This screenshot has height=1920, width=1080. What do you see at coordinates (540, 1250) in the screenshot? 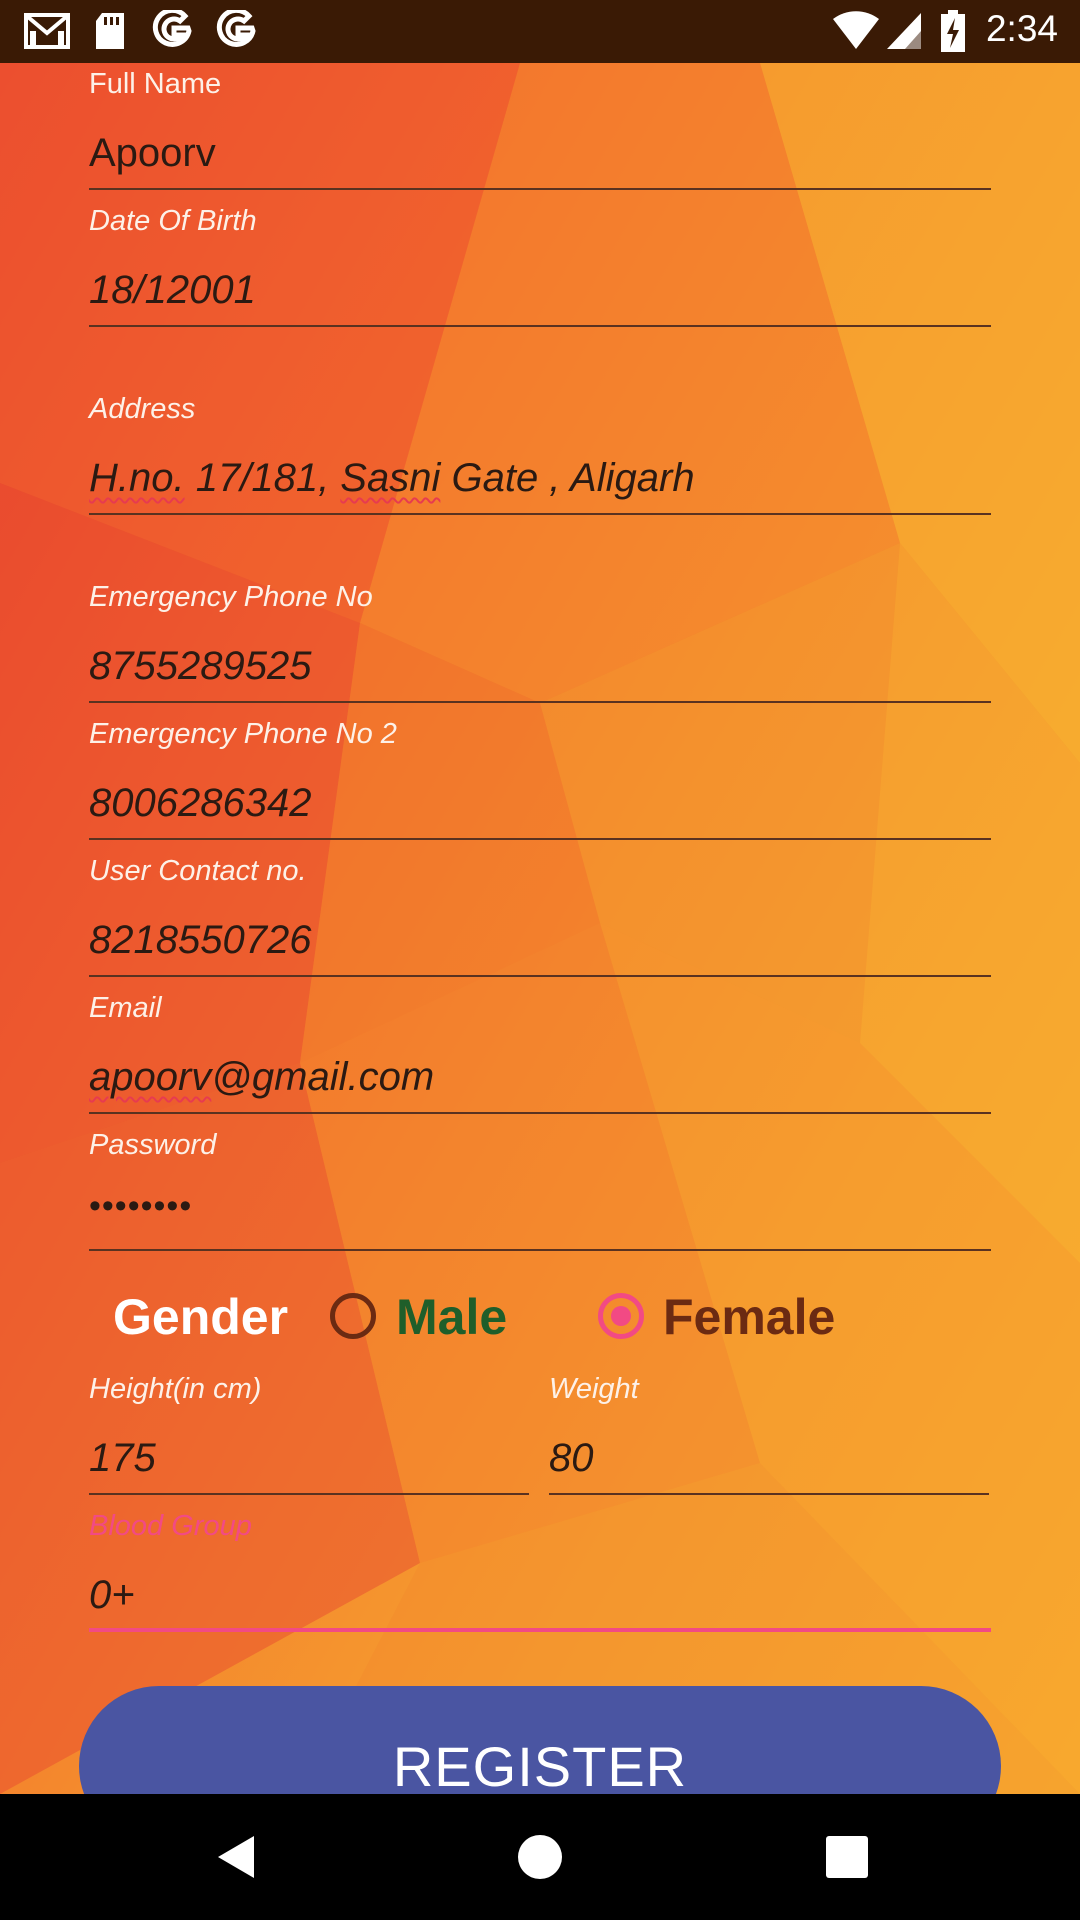
I see `password-underline` at bounding box center [540, 1250].